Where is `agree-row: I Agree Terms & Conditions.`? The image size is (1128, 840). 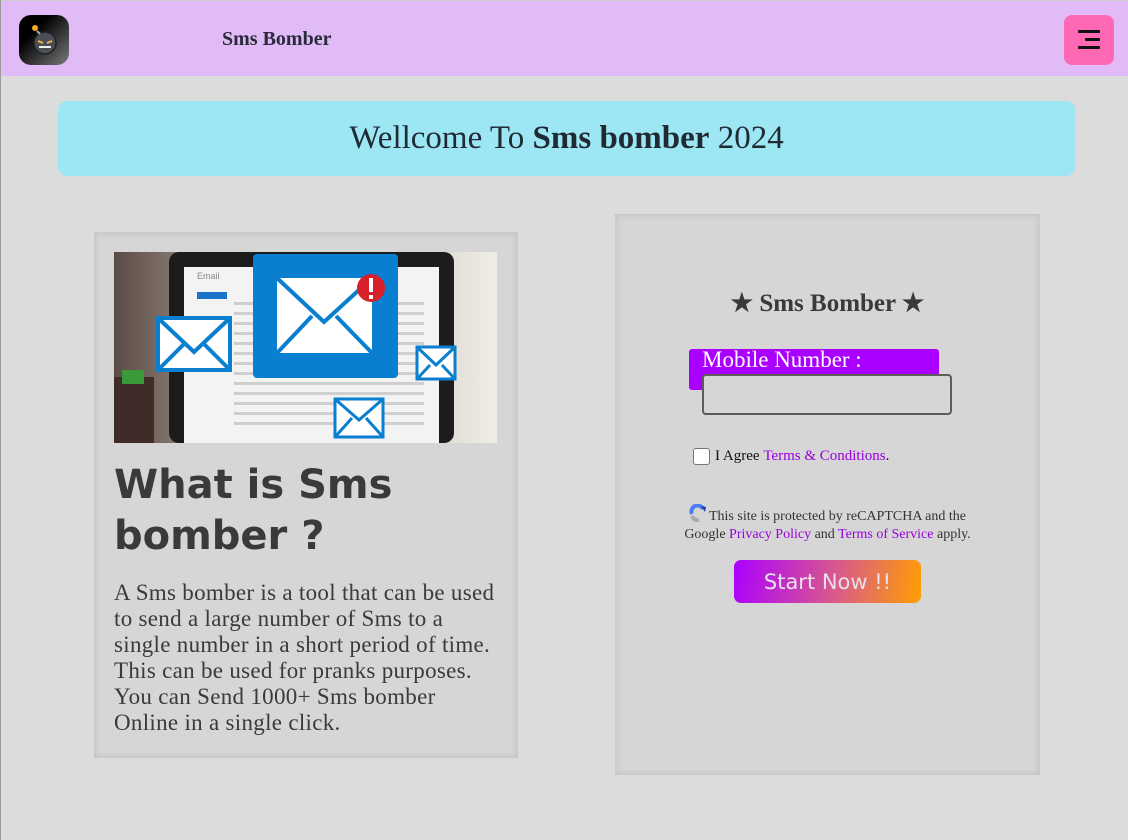
agree-row: I Agree Terms & Conditions. is located at coordinates (791, 456).